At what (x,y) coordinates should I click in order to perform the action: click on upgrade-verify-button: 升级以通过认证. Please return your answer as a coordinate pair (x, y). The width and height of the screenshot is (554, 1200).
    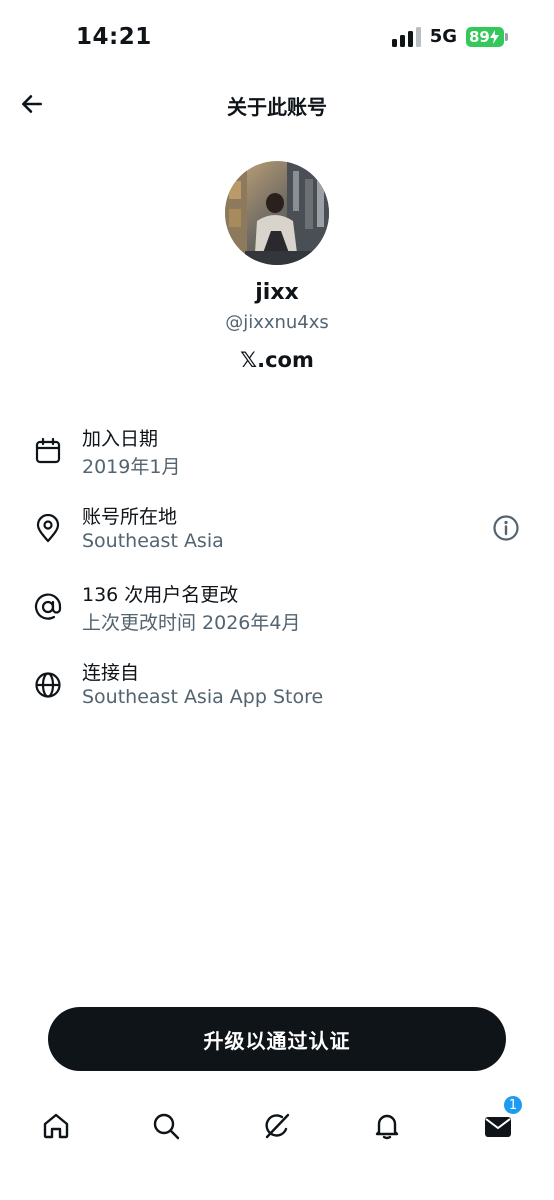
    Looking at the image, I should click on (277, 1039).